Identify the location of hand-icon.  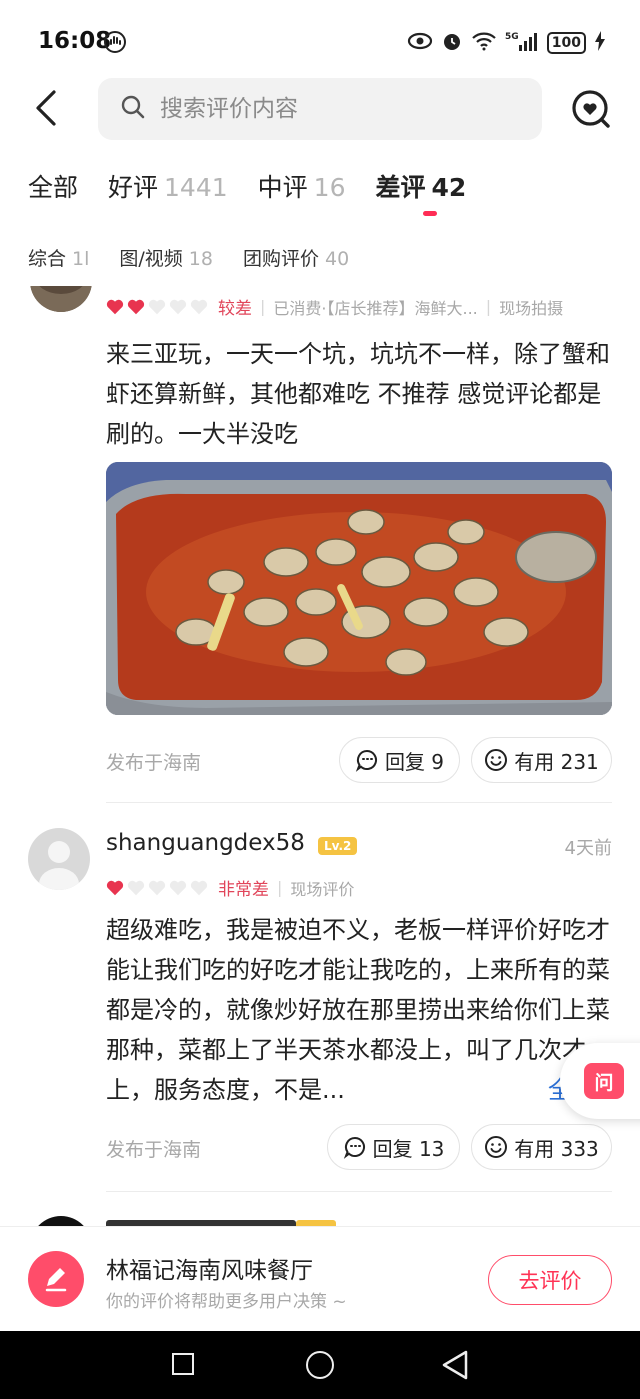
(115, 44).